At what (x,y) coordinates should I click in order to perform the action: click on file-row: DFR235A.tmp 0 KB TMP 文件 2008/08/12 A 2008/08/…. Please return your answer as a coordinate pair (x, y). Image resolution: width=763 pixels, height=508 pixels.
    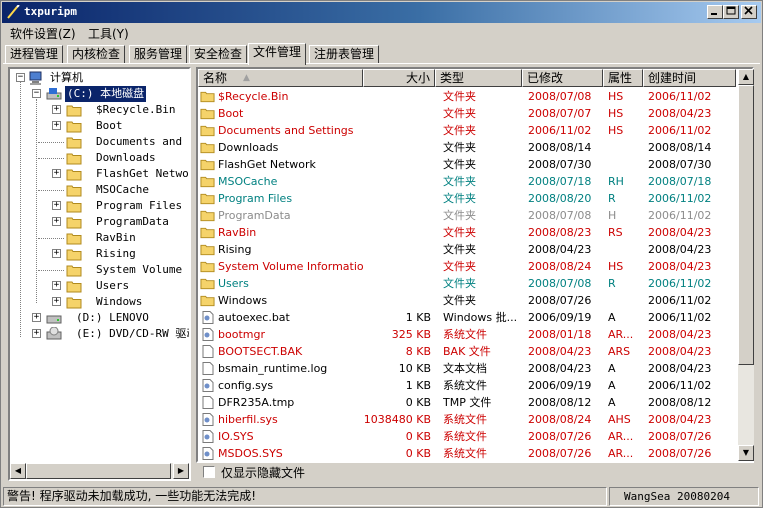
    Looking at the image, I should click on (467, 402).